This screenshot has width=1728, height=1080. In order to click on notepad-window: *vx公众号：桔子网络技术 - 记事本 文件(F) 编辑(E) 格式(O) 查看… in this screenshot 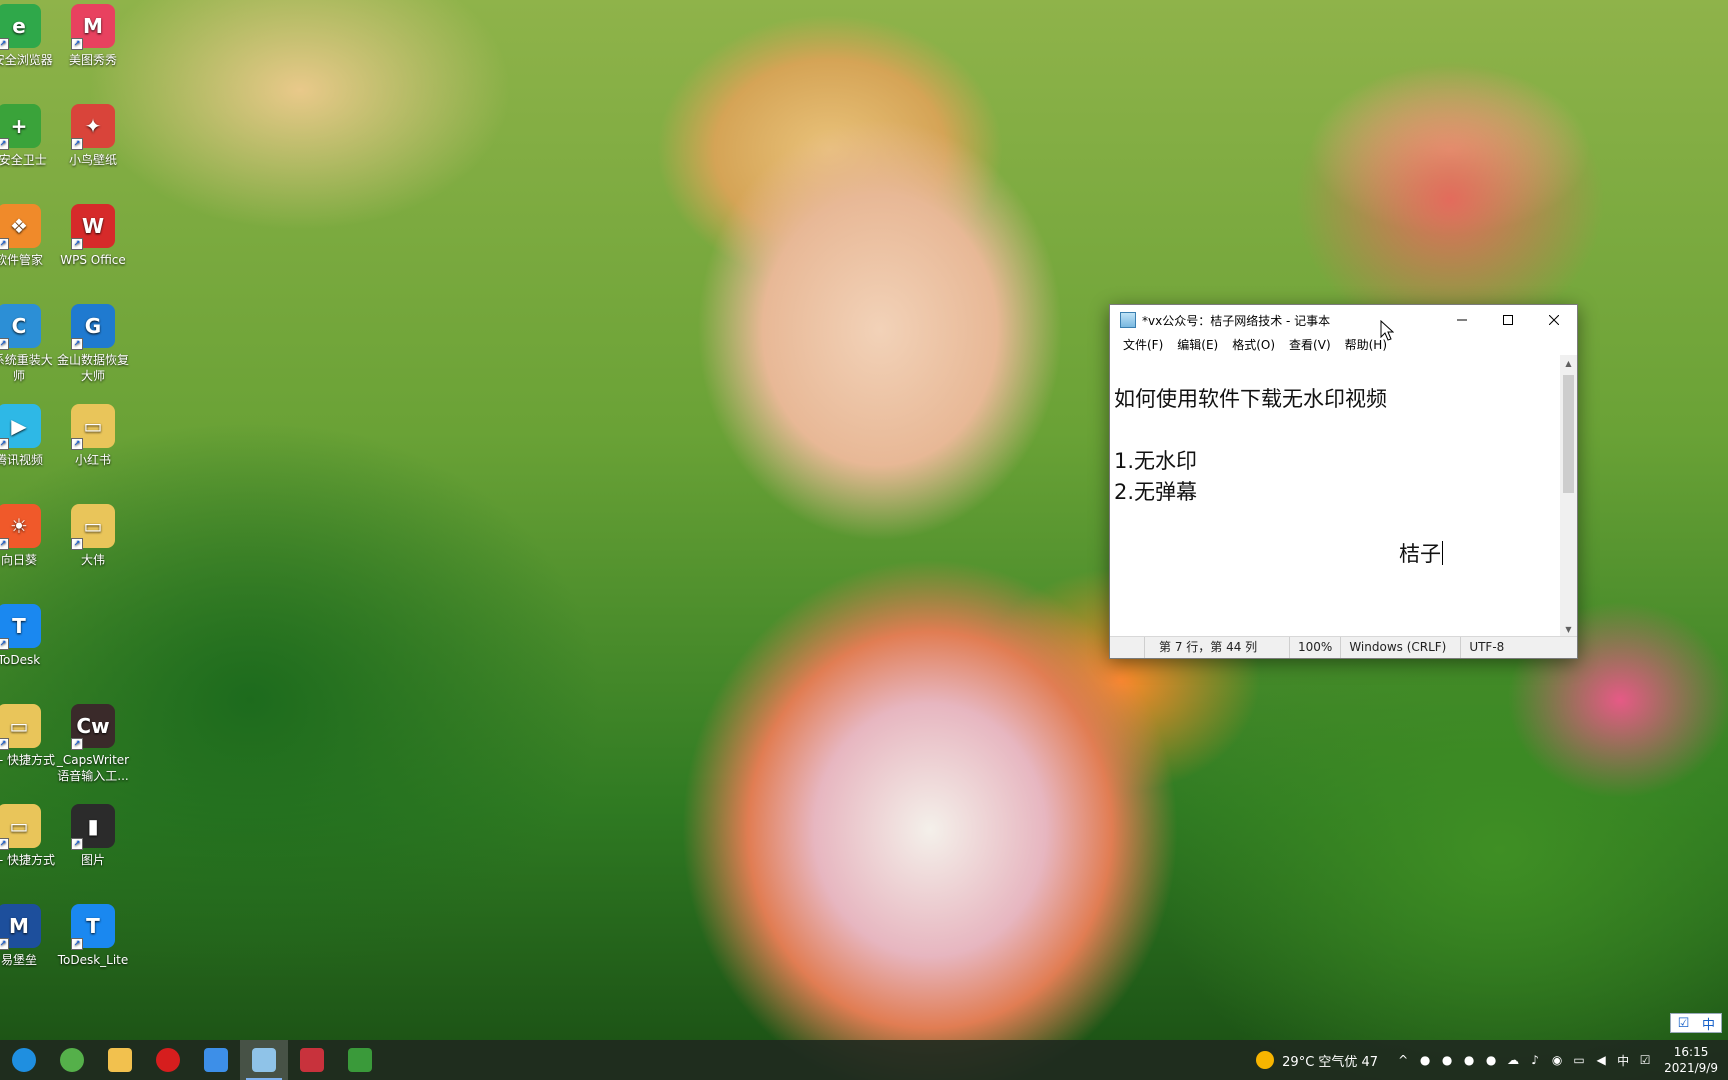, I will do `click(1343, 481)`.